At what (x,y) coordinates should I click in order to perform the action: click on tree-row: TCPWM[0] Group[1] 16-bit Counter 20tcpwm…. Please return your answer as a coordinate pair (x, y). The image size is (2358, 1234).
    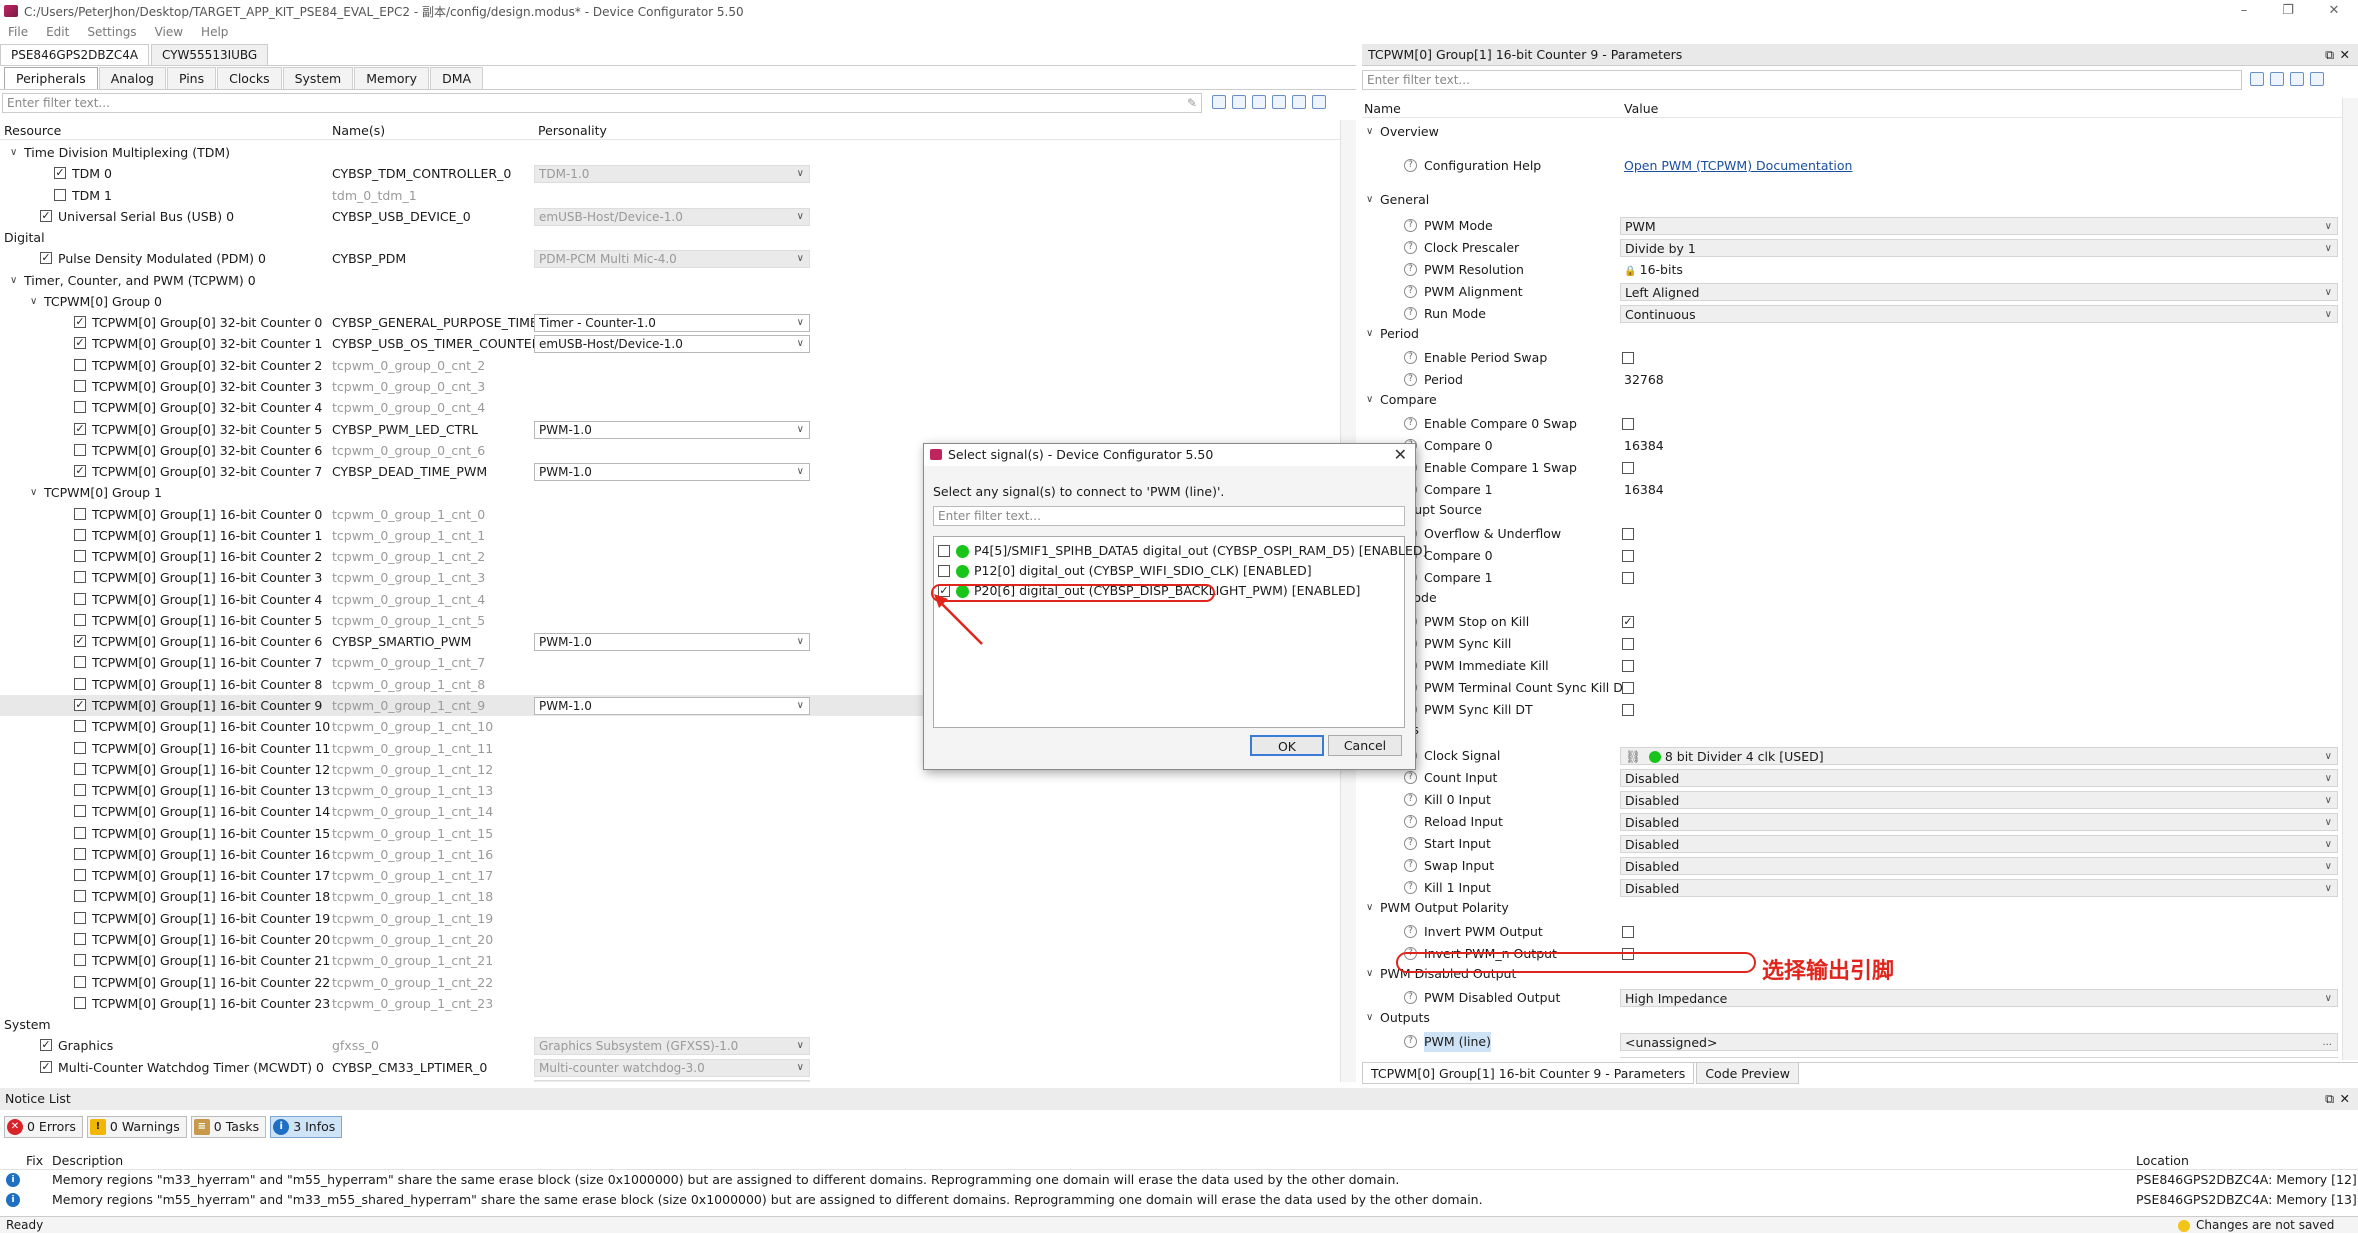
    Looking at the image, I should click on (670, 939).